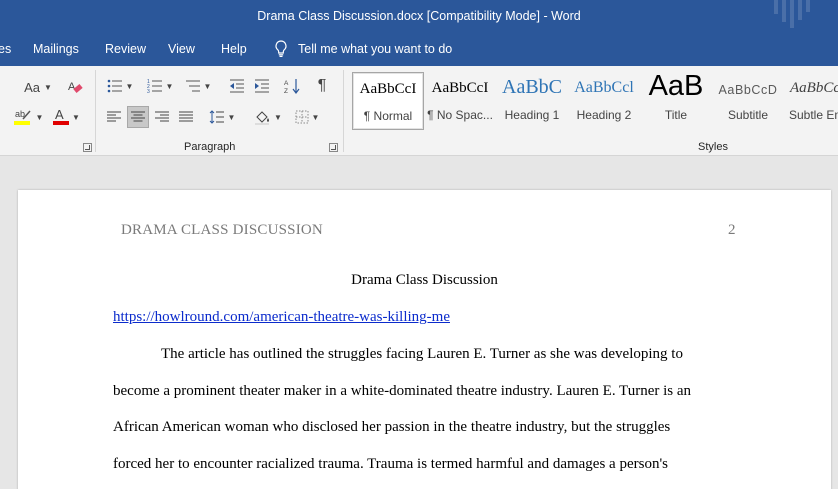 This screenshot has width=838, height=489. I want to click on font-color-button: A ▼, so click(66, 117).